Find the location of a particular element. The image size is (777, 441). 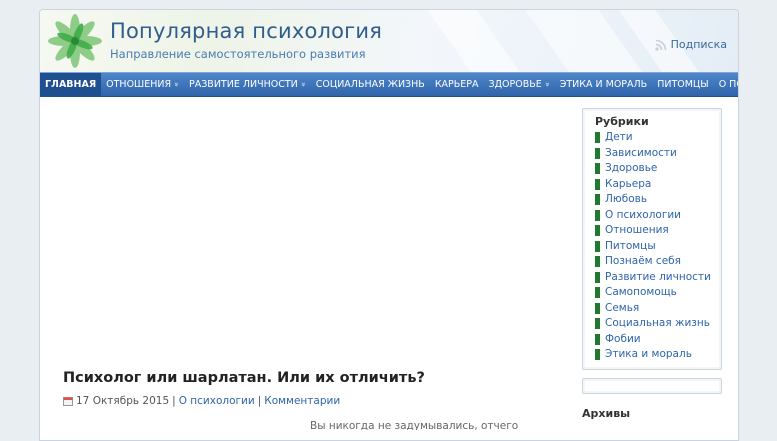

archives-title: Архивы is located at coordinates (606, 413).